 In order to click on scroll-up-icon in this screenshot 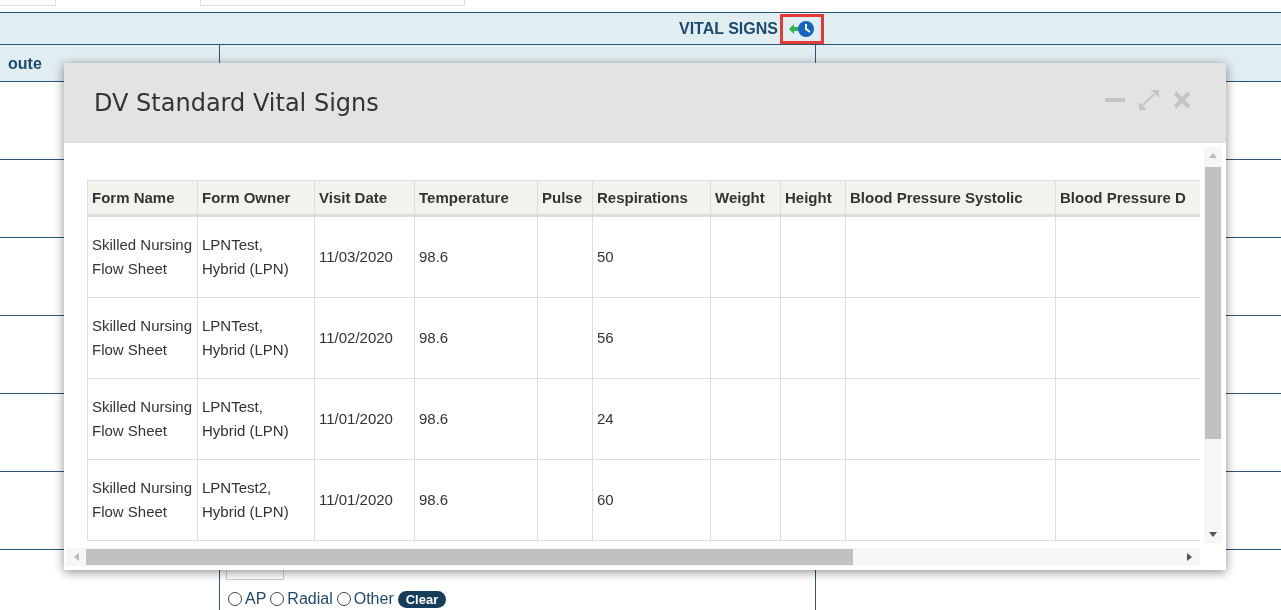, I will do `click(1213, 155)`.